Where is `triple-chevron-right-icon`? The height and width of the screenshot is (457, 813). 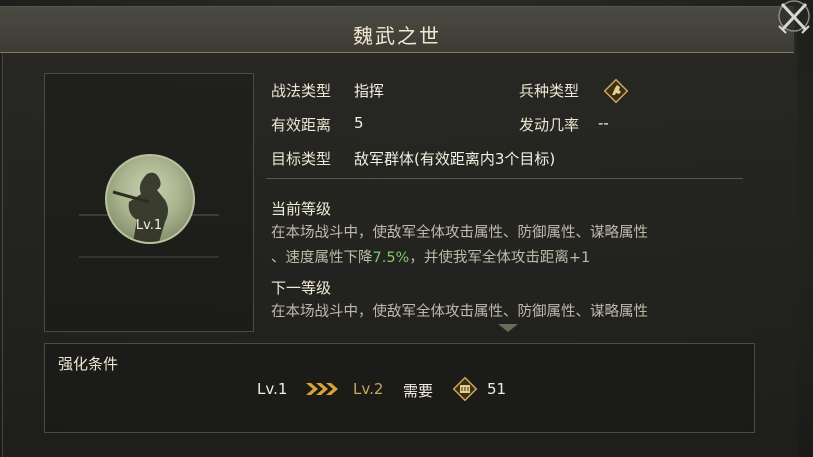
triple-chevron-right-icon is located at coordinates (321, 389).